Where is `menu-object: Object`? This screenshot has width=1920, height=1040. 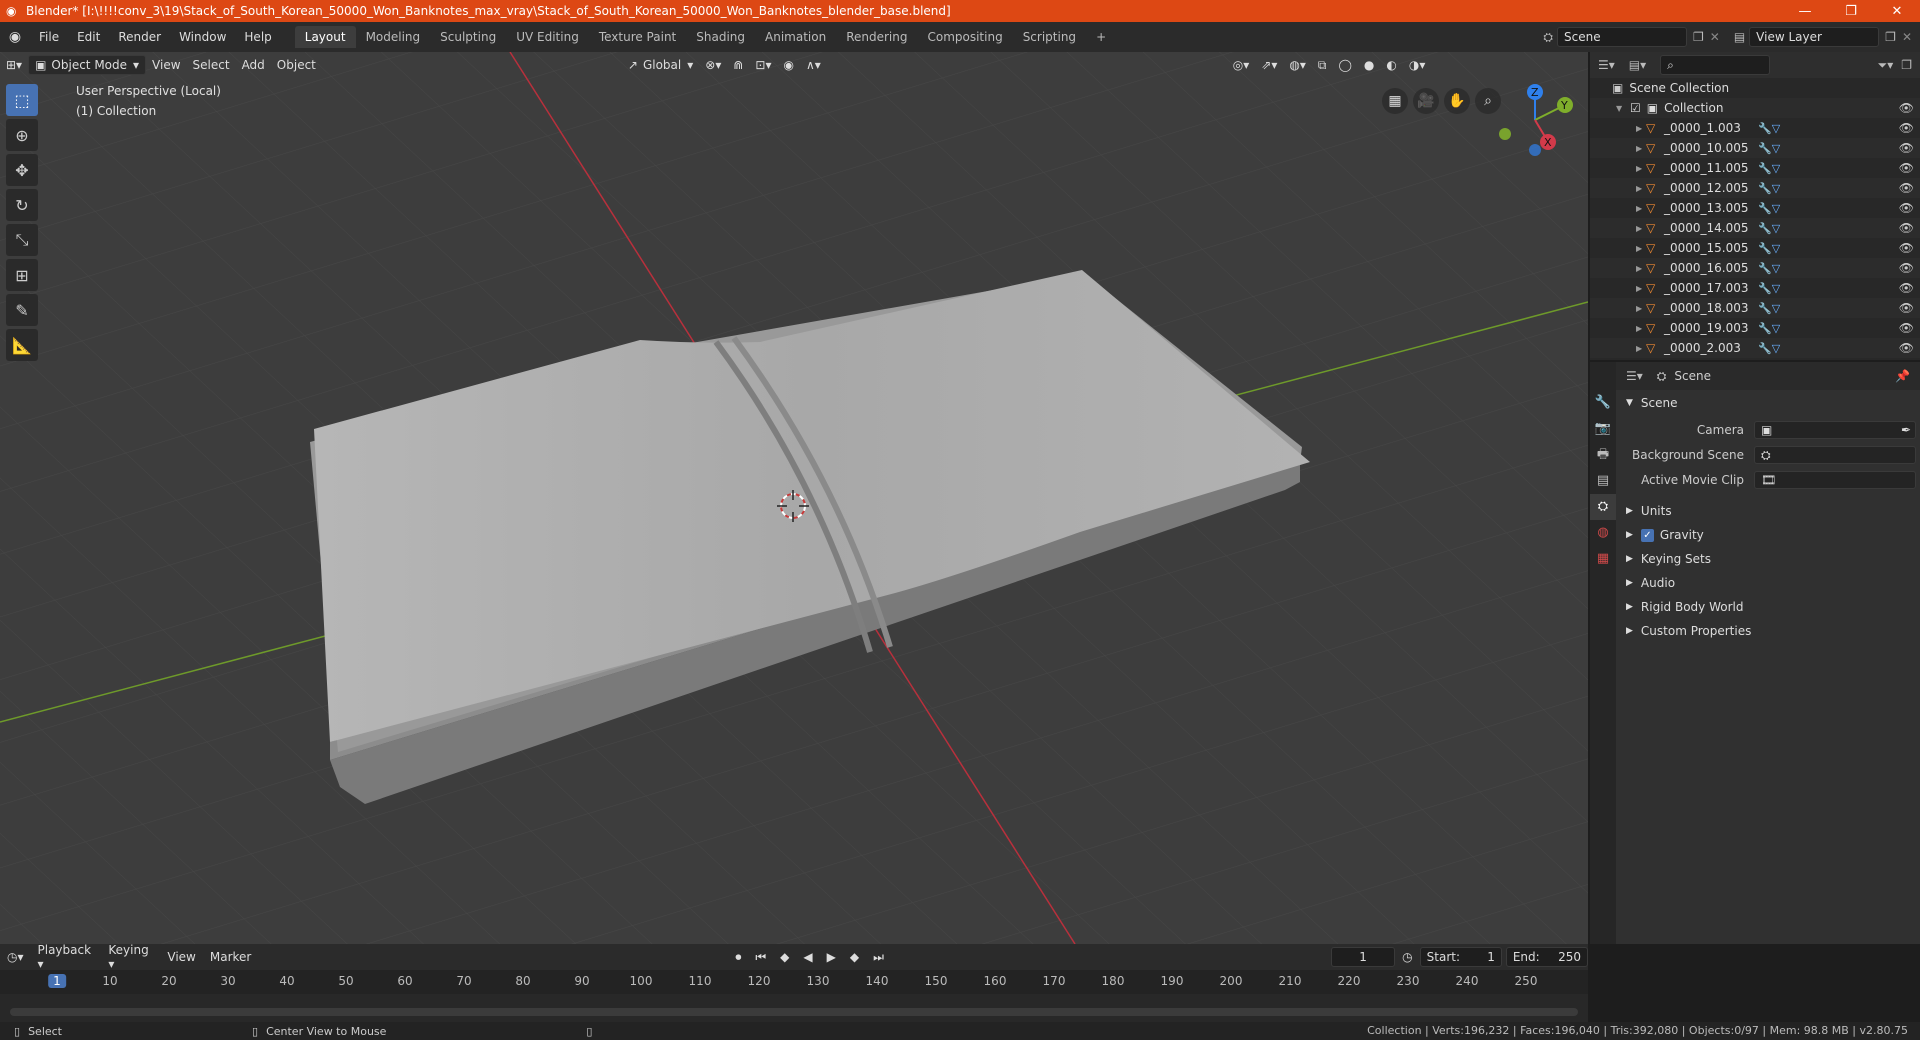
menu-object: Object is located at coordinates (296, 65).